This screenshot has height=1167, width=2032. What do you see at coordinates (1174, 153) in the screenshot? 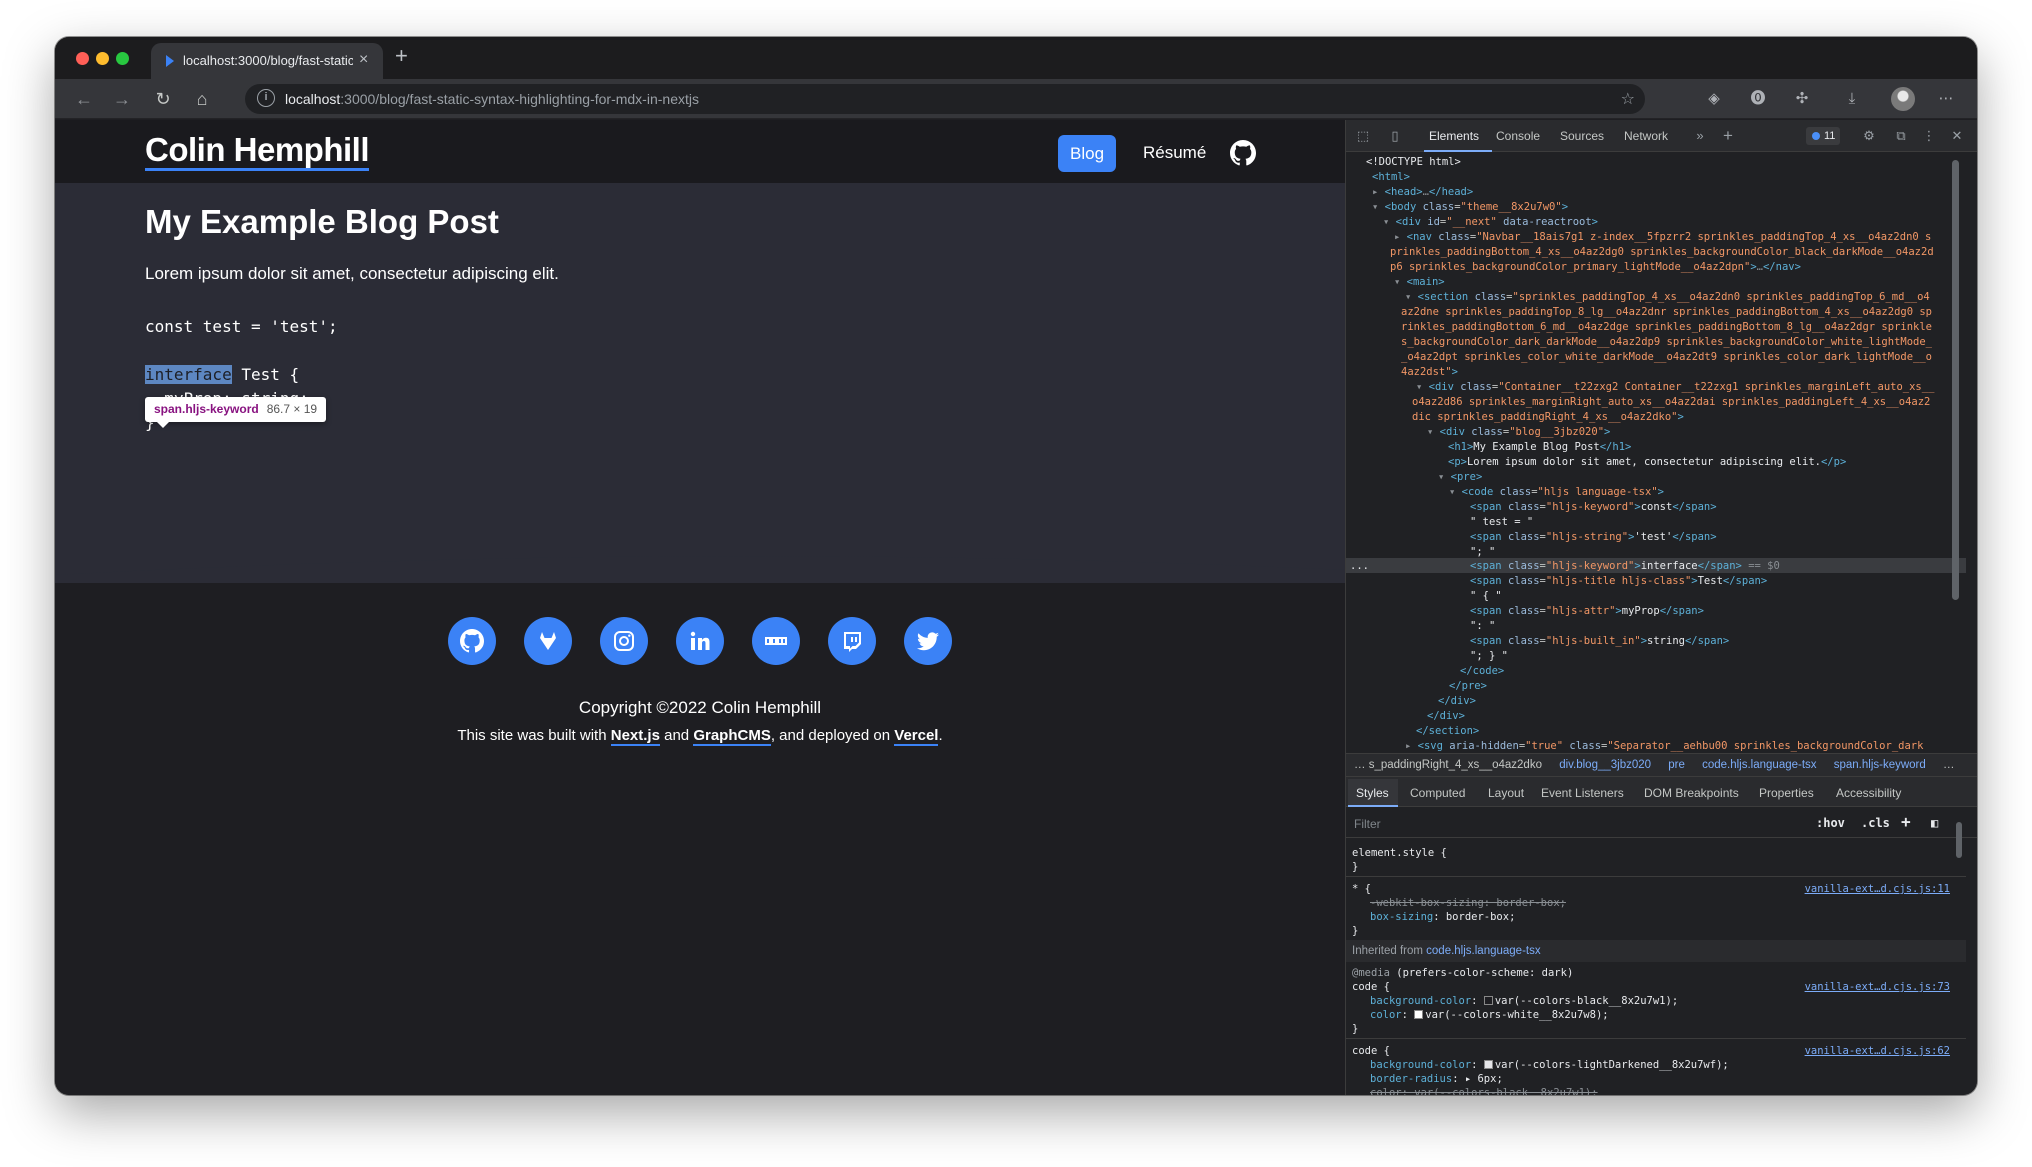
I see `nav-resume-link: Résumé` at bounding box center [1174, 153].